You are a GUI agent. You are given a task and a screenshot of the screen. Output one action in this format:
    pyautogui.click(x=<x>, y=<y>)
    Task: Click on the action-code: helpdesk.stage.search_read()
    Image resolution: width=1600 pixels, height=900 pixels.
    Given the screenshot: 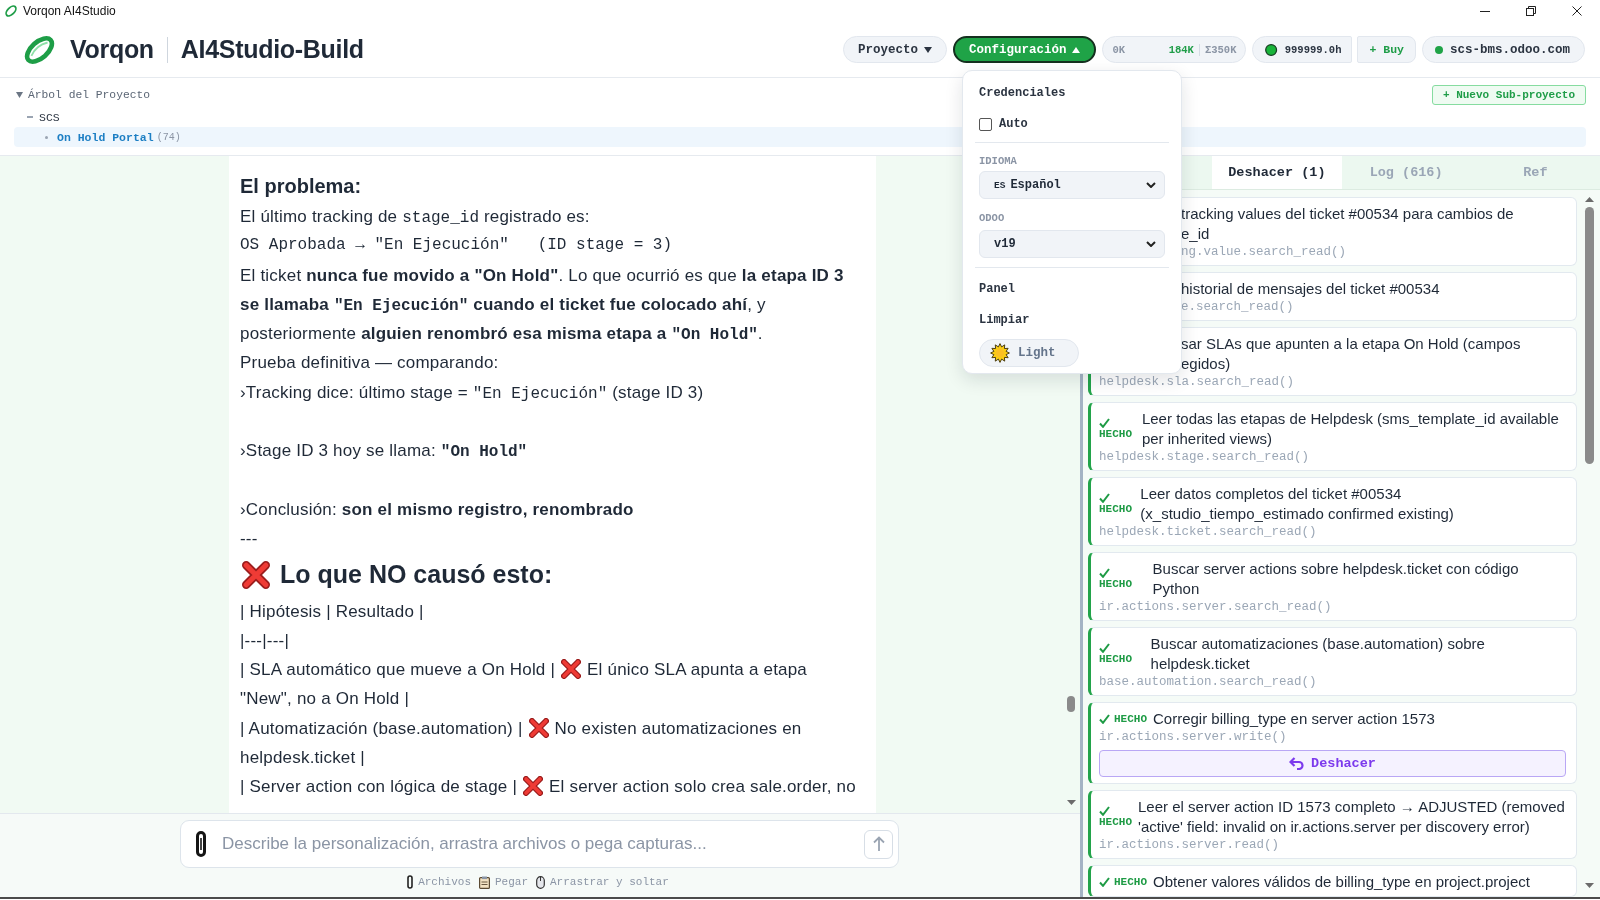 What is the action you would take?
    pyautogui.click(x=1205, y=457)
    